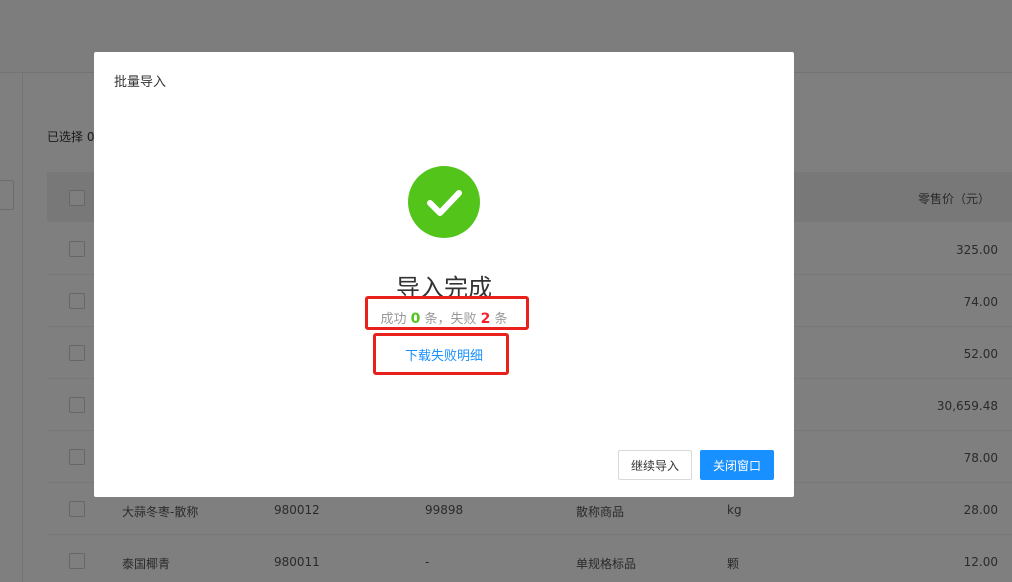  Describe the element at coordinates (447, 313) in the screenshot. I see `annotation-box-summary` at that location.